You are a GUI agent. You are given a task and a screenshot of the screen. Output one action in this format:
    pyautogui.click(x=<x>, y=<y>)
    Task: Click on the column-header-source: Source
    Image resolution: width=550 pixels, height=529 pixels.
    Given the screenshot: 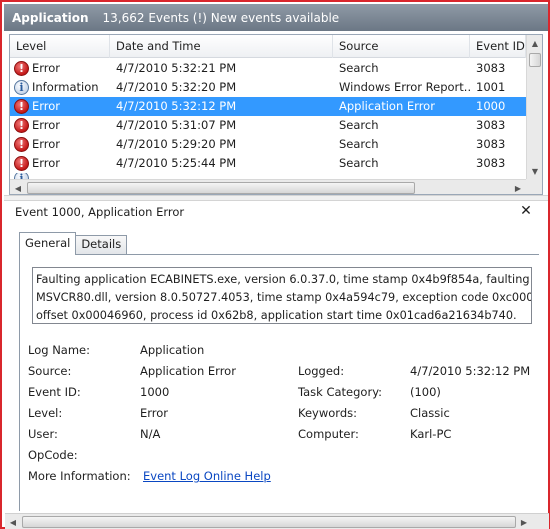 What is the action you would take?
    pyautogui.click(x=401, y=46)
    